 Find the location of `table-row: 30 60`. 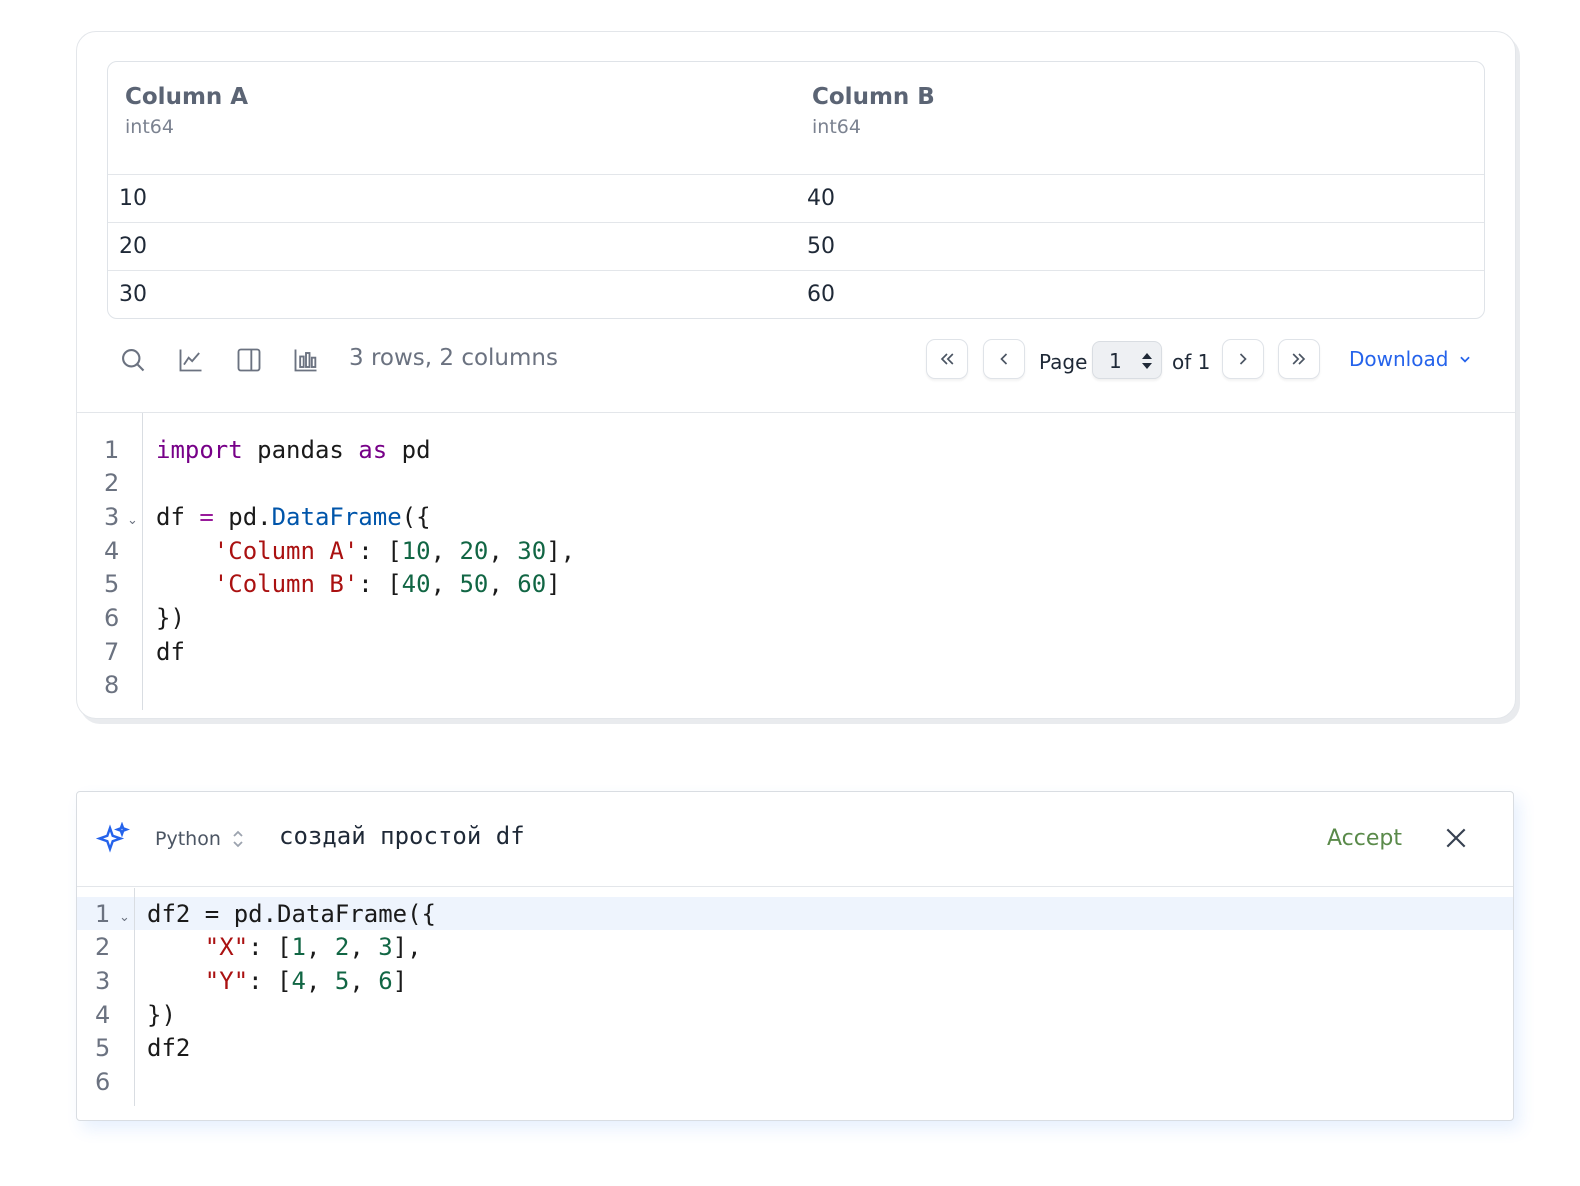

table-row: 30 60 is located at coordinates (796, 294).